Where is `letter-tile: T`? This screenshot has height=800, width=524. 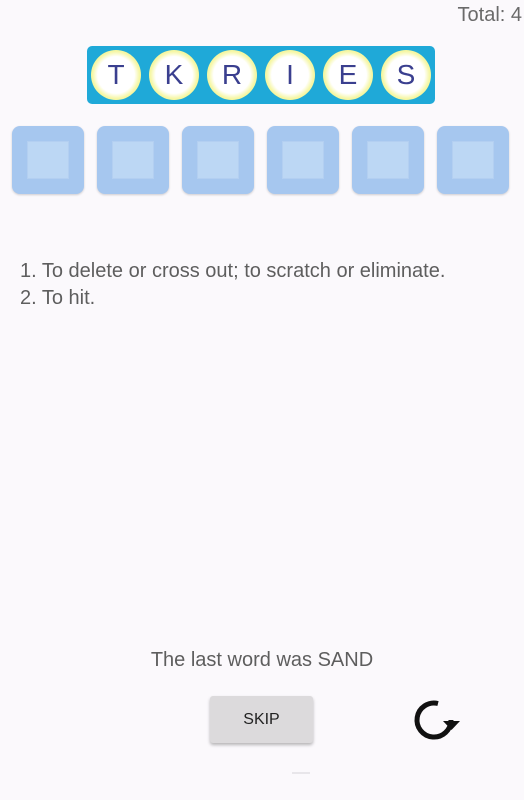
letter-tile: T is located at coordinates (116, 75).